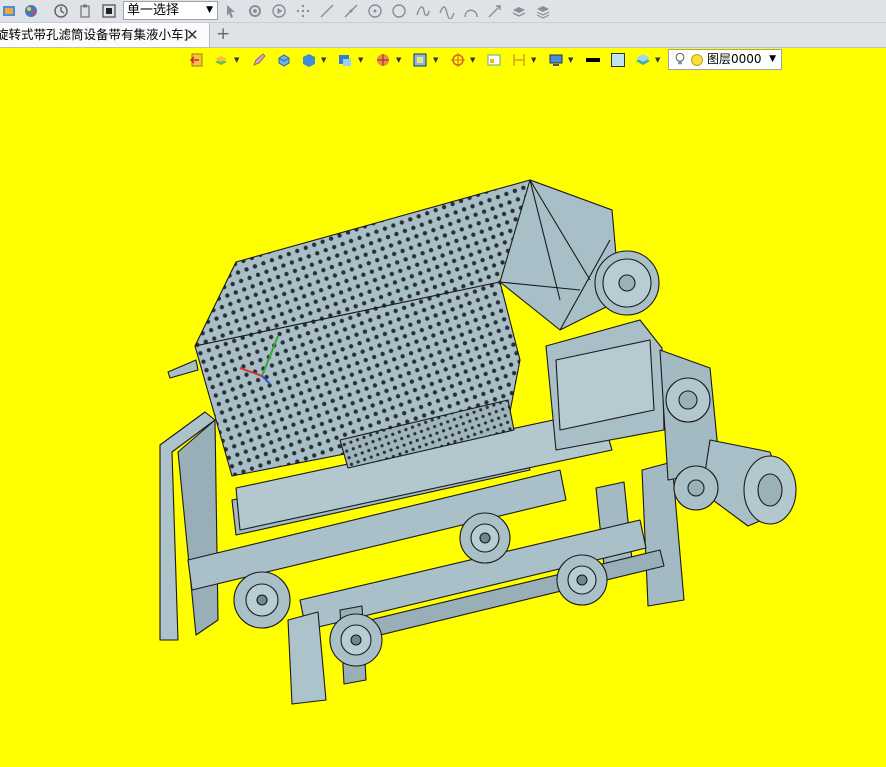 This screenshot has width=886, height=767. Describe the element at coordinates (192, 35) in the screenshot. I see `close-icon: ✕` at that location.